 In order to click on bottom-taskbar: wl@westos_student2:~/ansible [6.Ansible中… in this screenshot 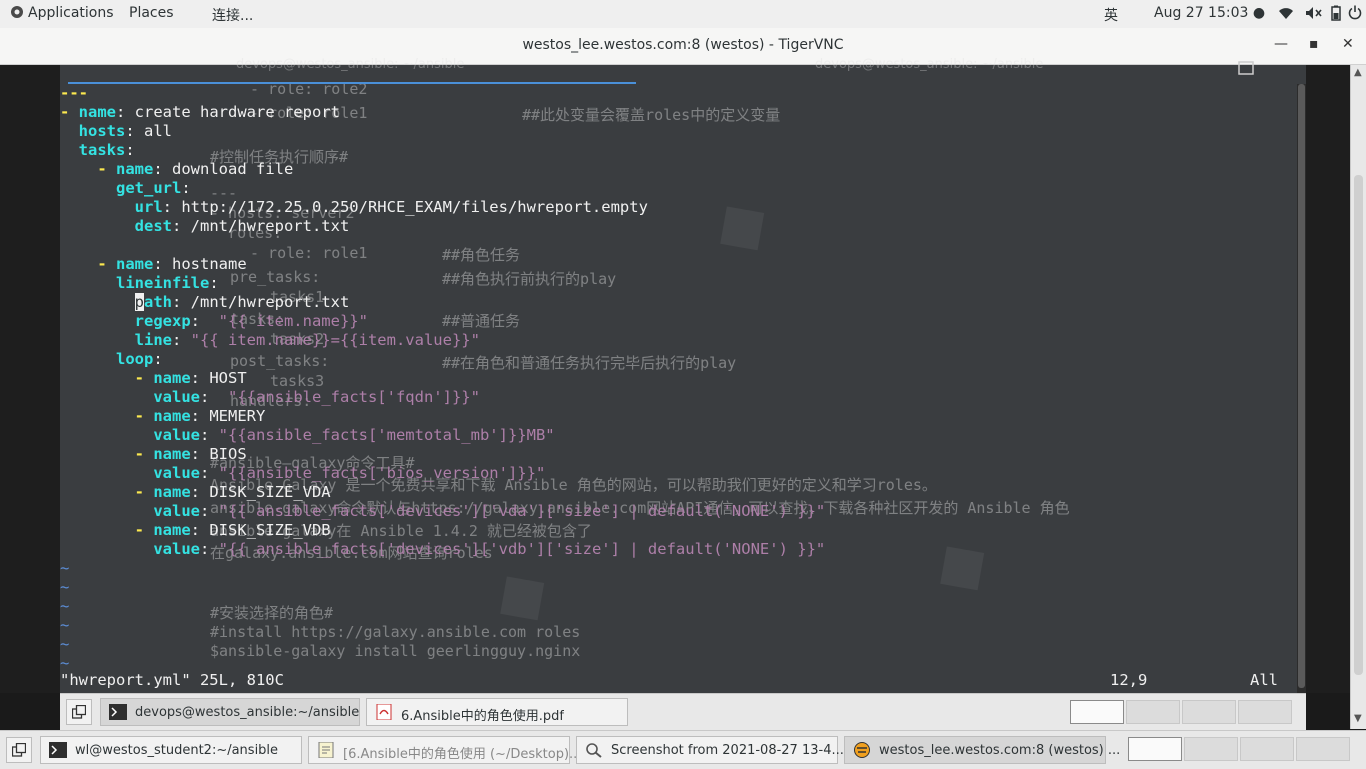, I will do `click(683, 749)`.